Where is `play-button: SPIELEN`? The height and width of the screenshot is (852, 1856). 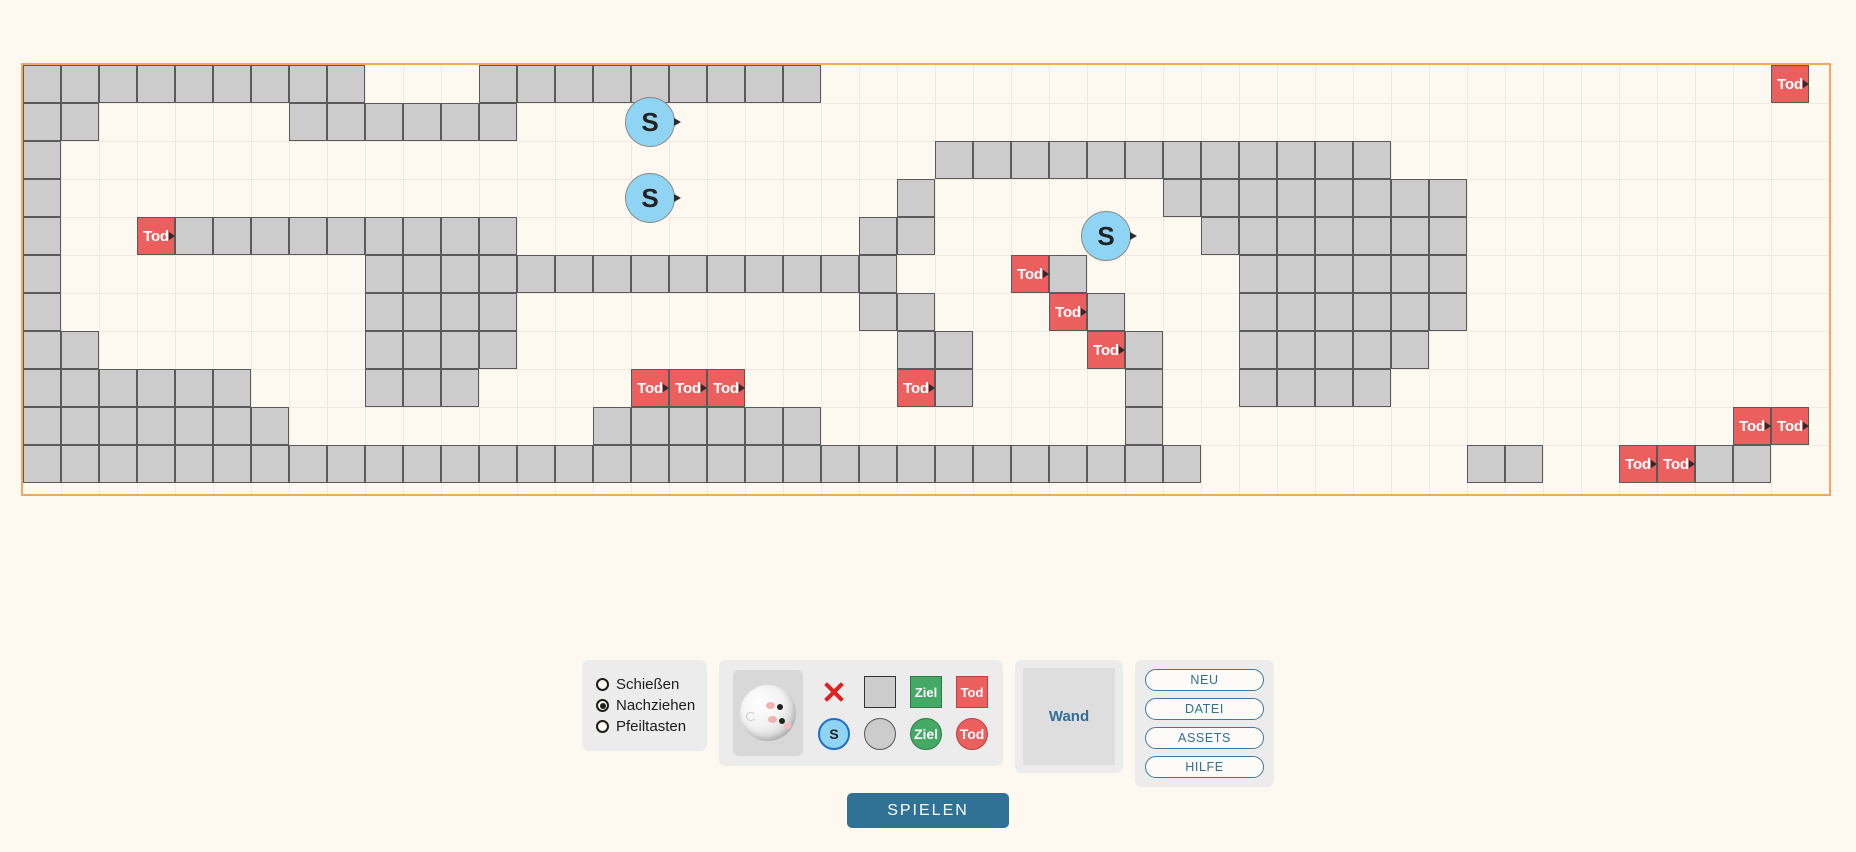 play-button: SPIELEN is located at coordinates (928, 810).